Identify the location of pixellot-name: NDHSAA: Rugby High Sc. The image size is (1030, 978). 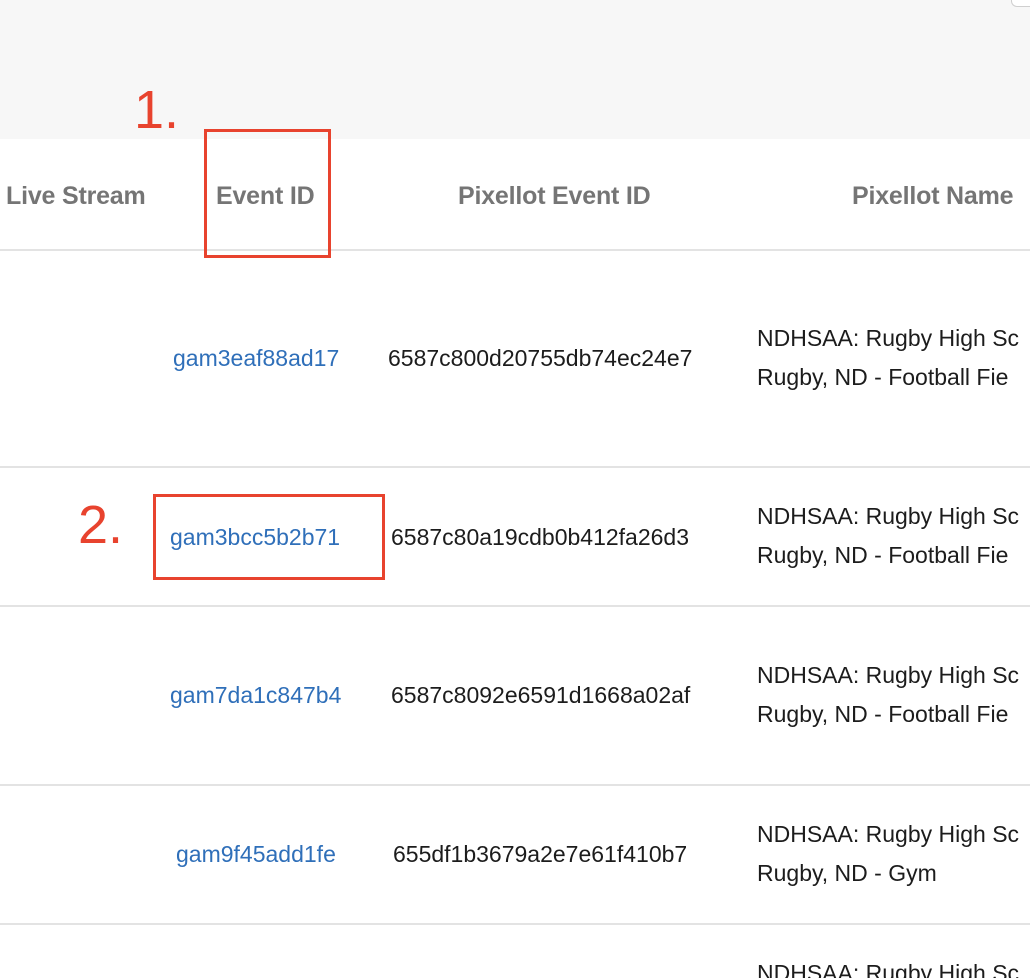
(888, 966).